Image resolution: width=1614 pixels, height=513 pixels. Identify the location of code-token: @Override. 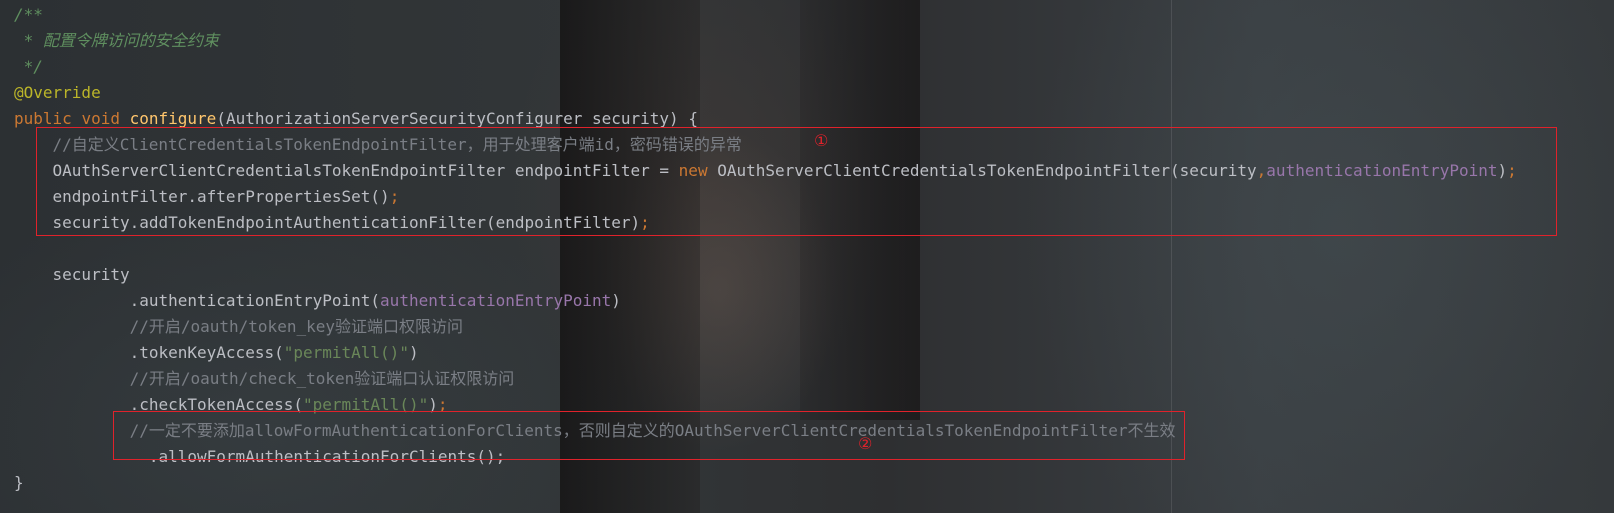
(57, 92).